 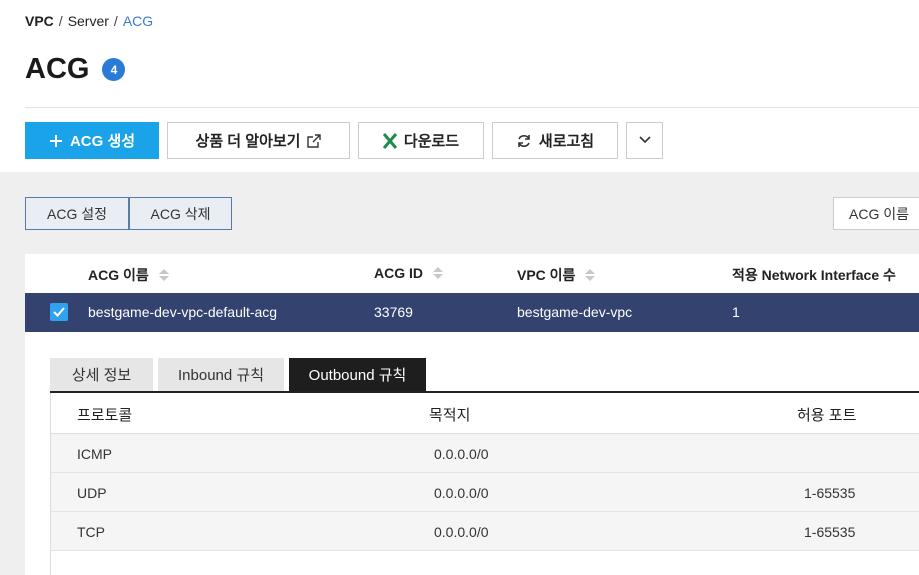 I want to click on rule-protocol: TCP, so click(x=91, y=532).